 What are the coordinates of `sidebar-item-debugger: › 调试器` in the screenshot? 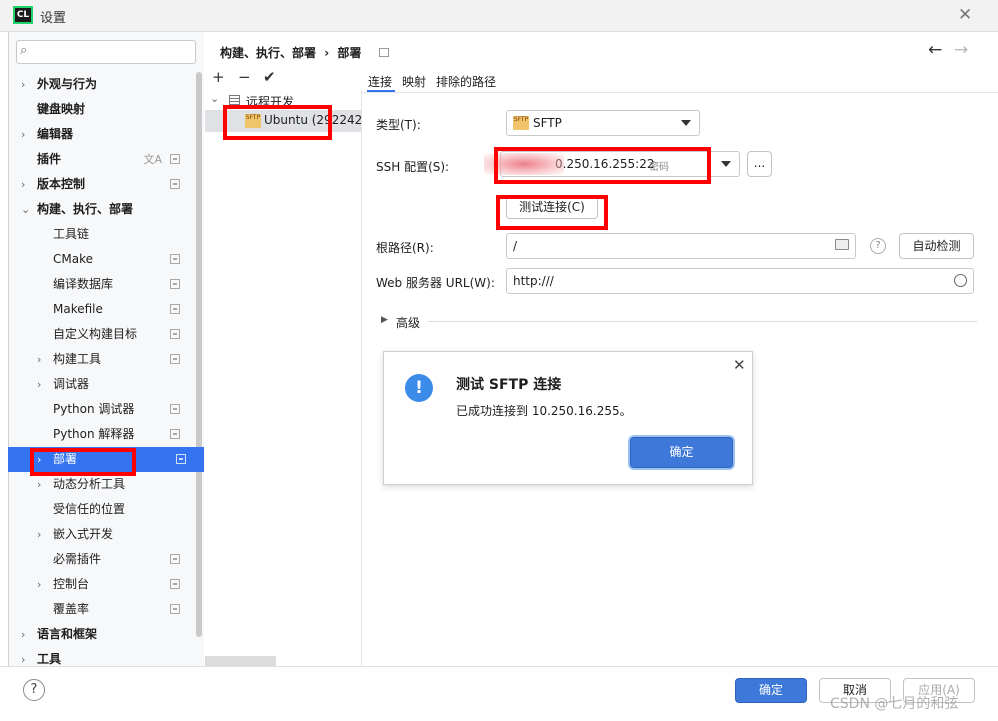 It's located at (102, 384).